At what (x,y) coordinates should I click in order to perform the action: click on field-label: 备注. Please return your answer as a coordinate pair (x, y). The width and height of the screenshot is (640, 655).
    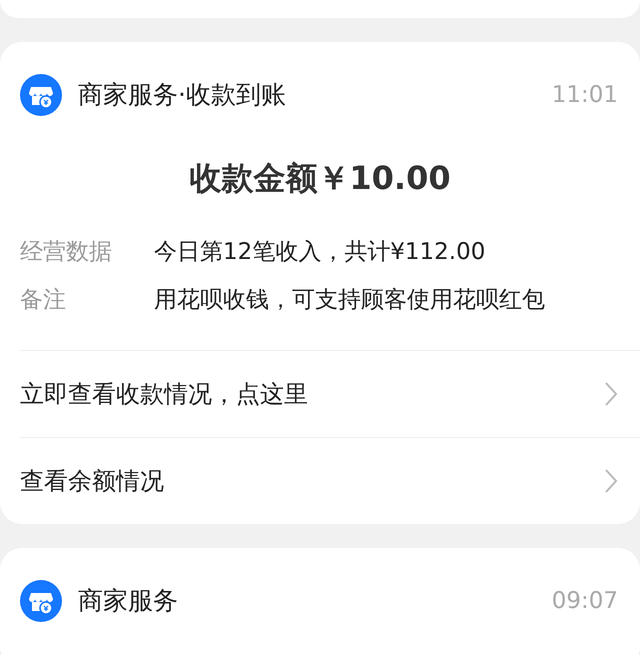
    Looking at the image, I should click on (43, 300).